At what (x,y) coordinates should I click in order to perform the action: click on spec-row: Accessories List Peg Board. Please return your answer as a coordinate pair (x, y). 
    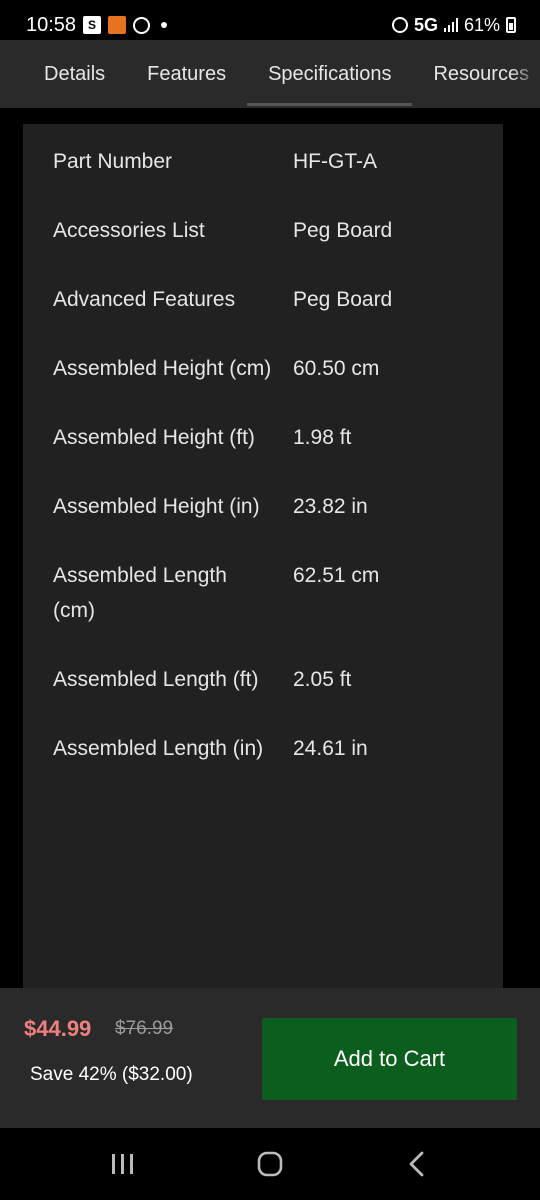
    Looking at the image, I should click on (263, 227).